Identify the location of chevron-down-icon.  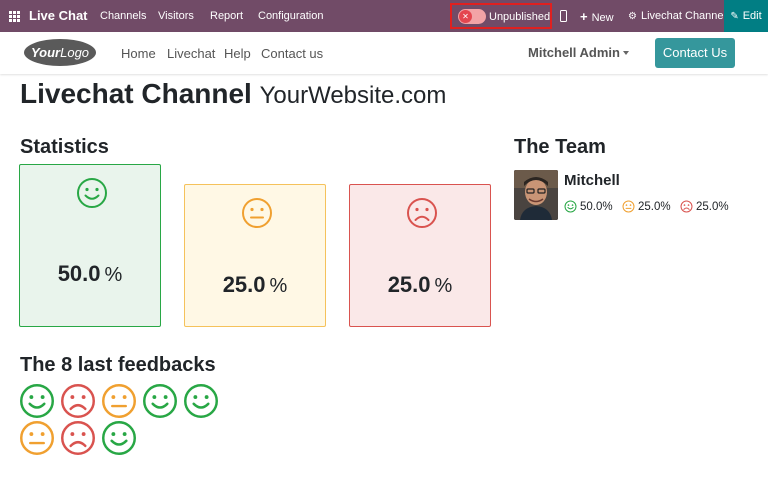
(626, 53).